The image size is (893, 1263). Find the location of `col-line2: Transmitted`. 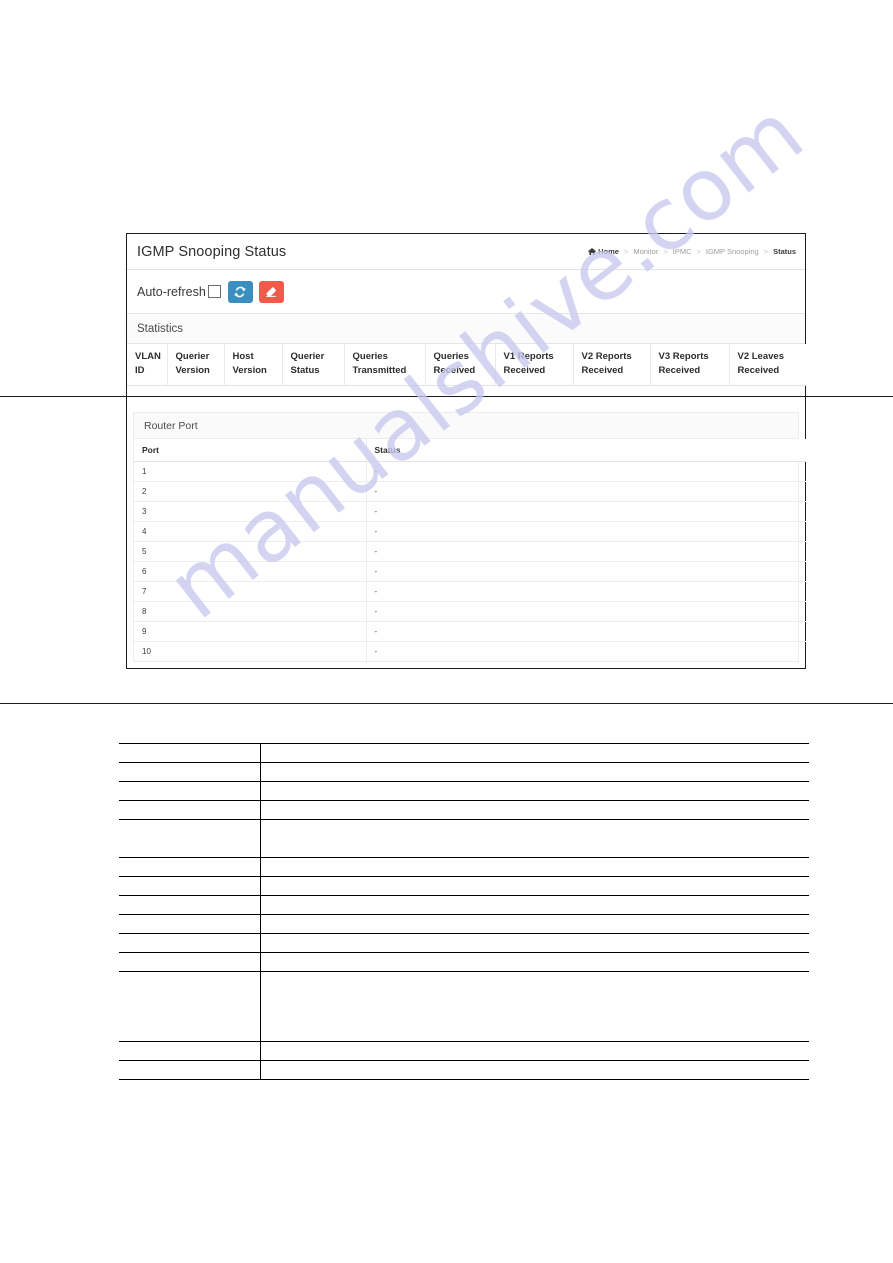

col-line2: Transmitted is located at coordinates (379, 370).